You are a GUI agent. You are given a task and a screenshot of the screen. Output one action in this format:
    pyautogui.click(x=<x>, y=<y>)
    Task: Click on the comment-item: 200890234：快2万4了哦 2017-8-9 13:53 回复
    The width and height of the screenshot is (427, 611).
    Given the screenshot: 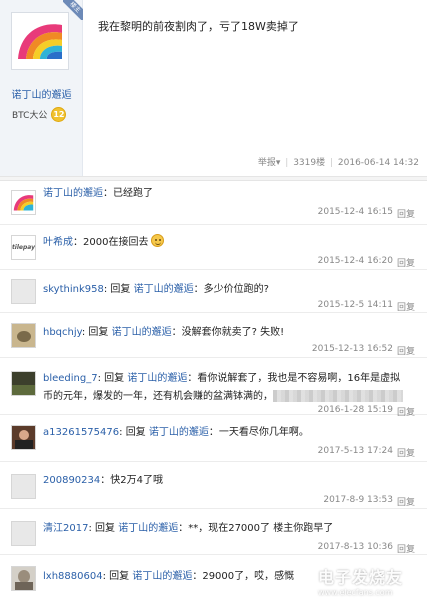 What is the action you would take?
    pyautogui.click(x=213, y=485)
    